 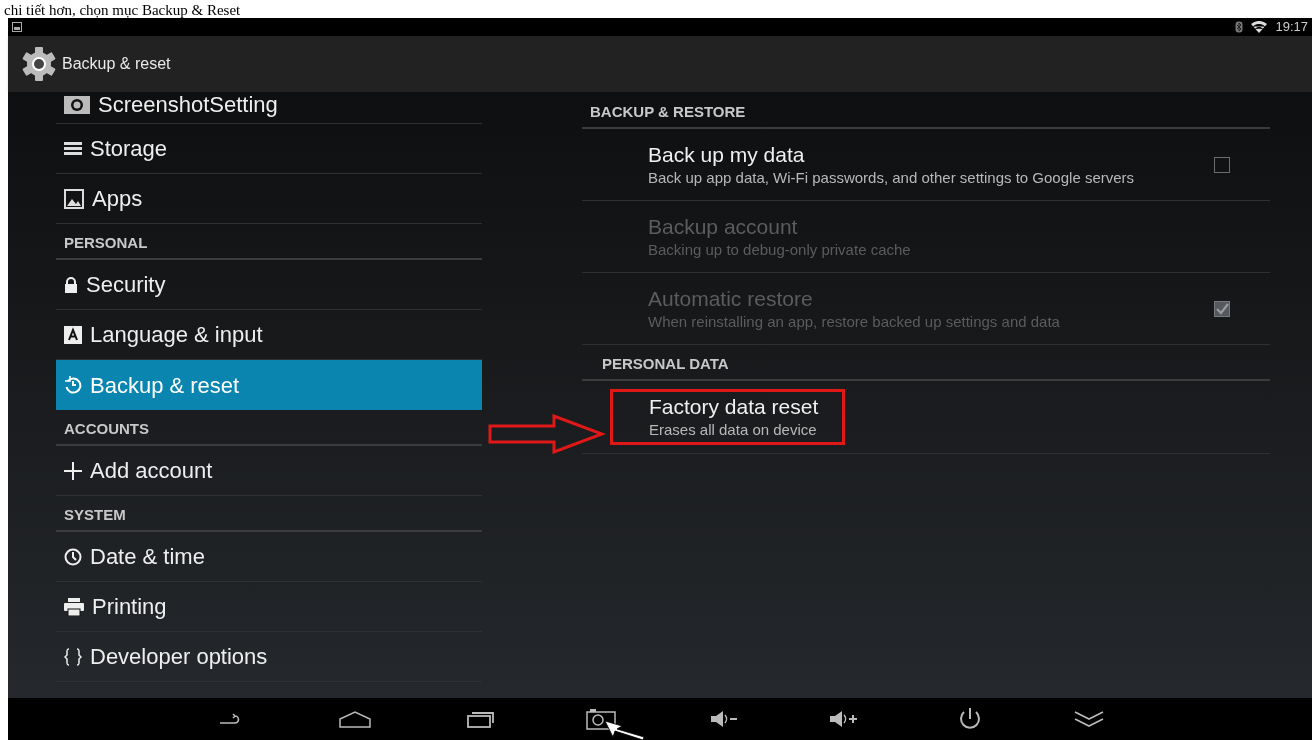 What do you see at coordinates (734, 407) in the screenshot?
I see `setting-title: Factory data reset` at bounding box center [734, 407].